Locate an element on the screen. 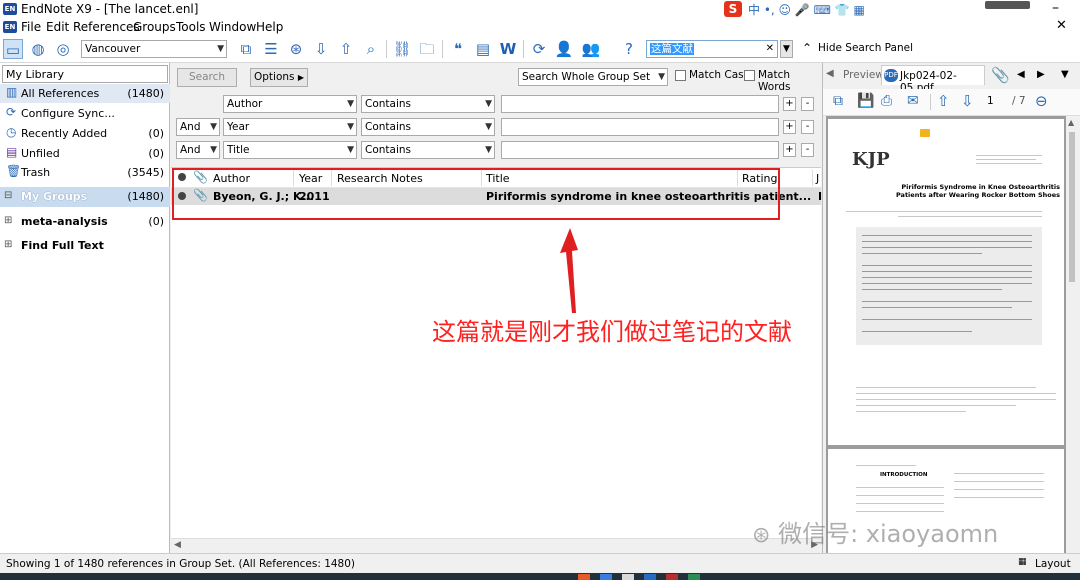  tab-pdf: PDF Jkp024-02-05.pdf is located at coordinates (933, 79).